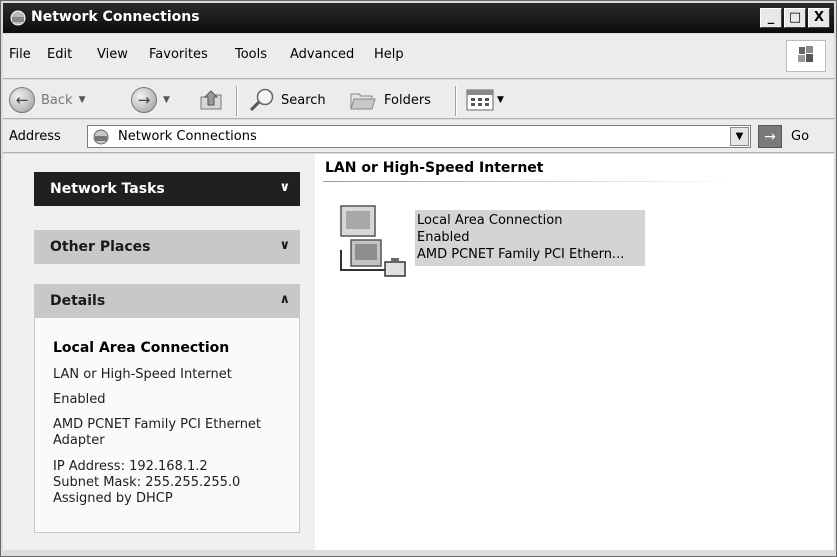 This screenshot has height=557, width=837. Describe the element at coordinates (57, 100) in the screenshot. I see `back-label: Back` at that location.